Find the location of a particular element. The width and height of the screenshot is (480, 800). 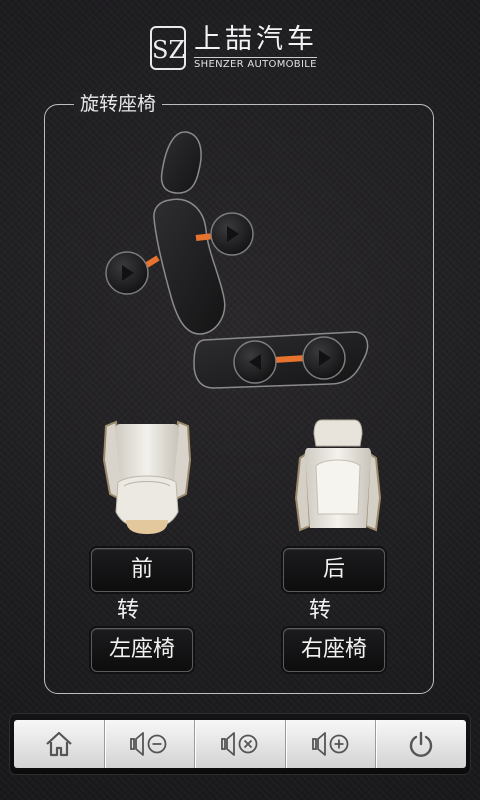

mute-icon is located at coordinates (239, 744).